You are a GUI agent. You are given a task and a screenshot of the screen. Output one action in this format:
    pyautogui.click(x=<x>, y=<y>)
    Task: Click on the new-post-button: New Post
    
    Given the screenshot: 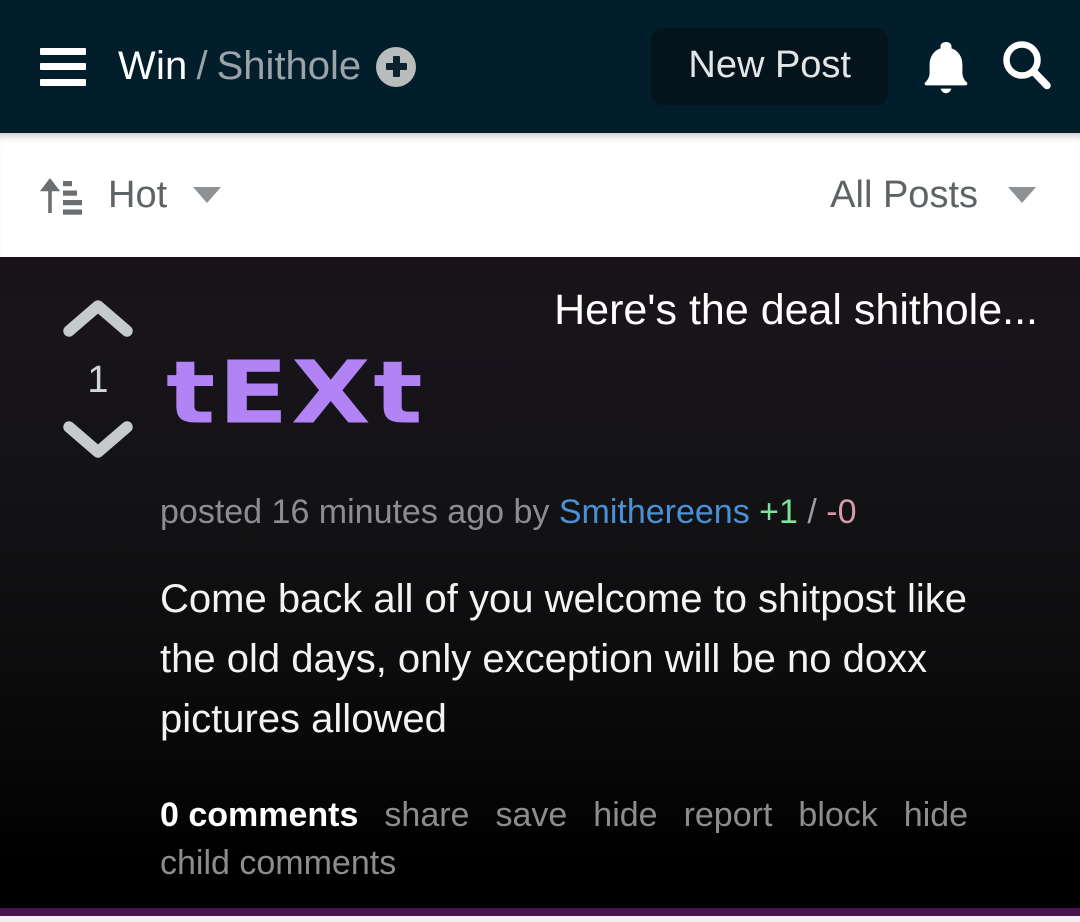 What is the action you would take?
    pyautogui.click(x=769, y=66)
    